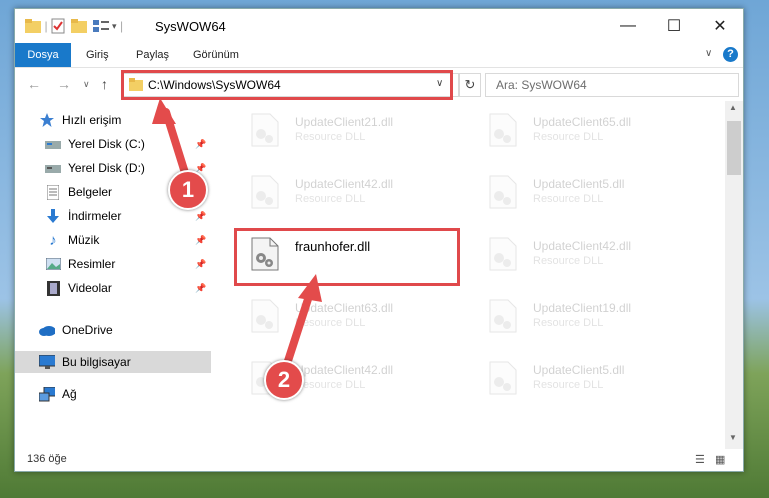 The height and width of the screenshot is (498, 769). Describe the element at coordinates (237, 233) in the screenshot. I see `arrow-annotation` at that location.